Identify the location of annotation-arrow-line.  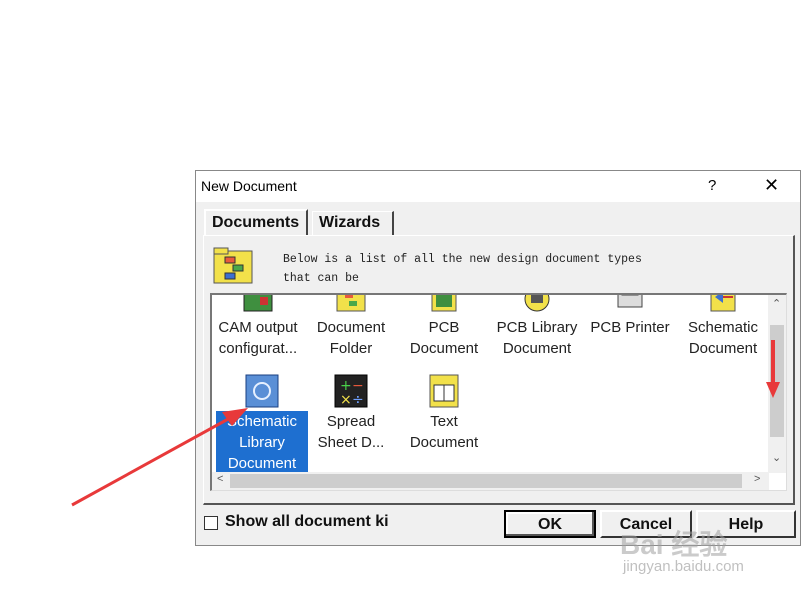
(151, 461).